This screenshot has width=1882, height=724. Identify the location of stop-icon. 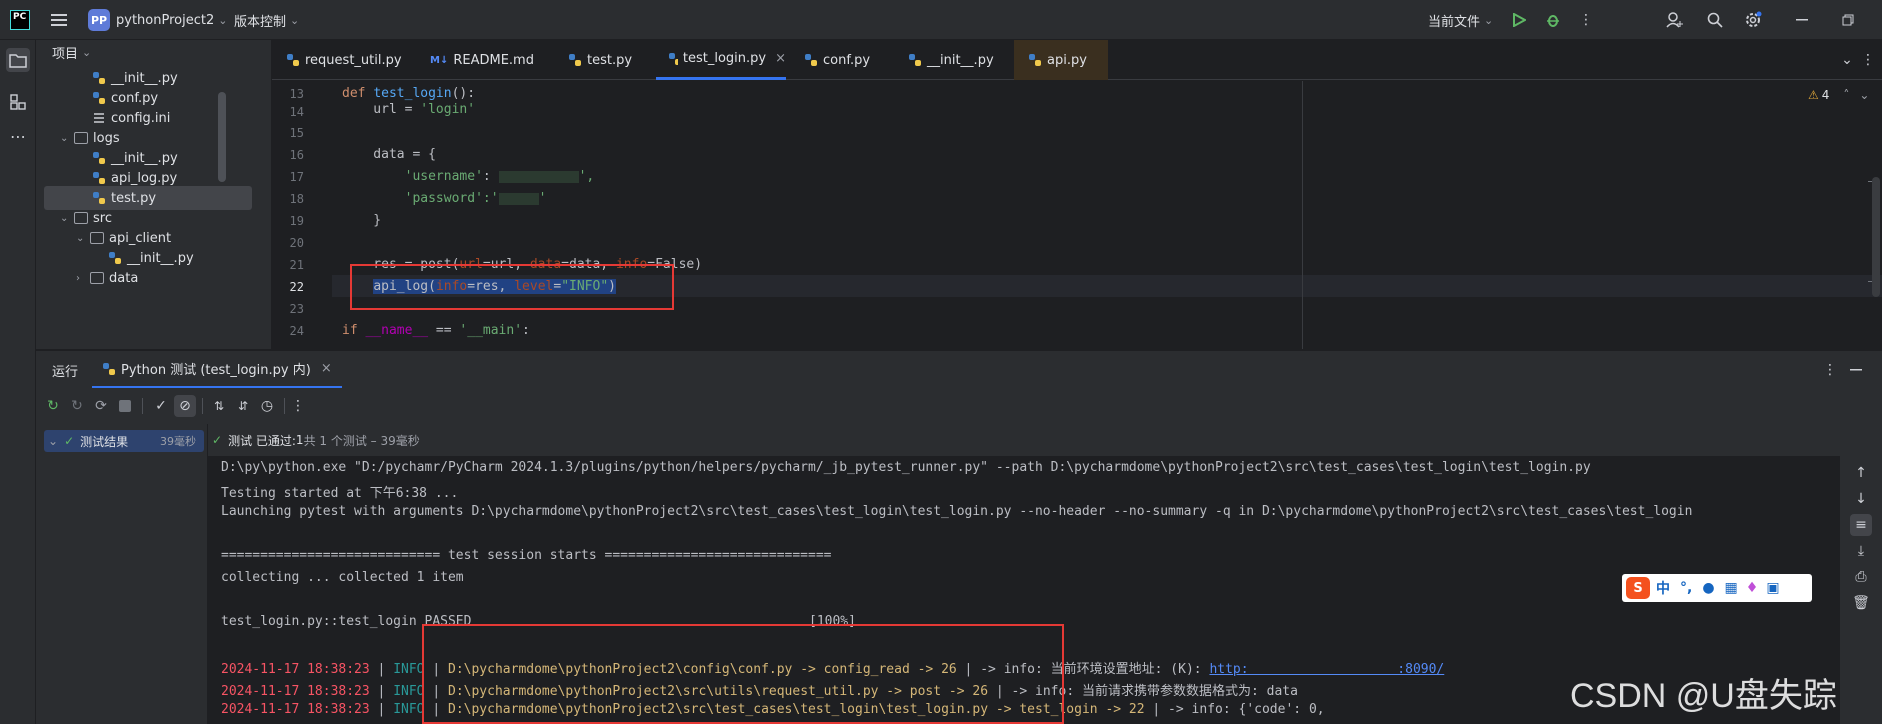
(125, 406).